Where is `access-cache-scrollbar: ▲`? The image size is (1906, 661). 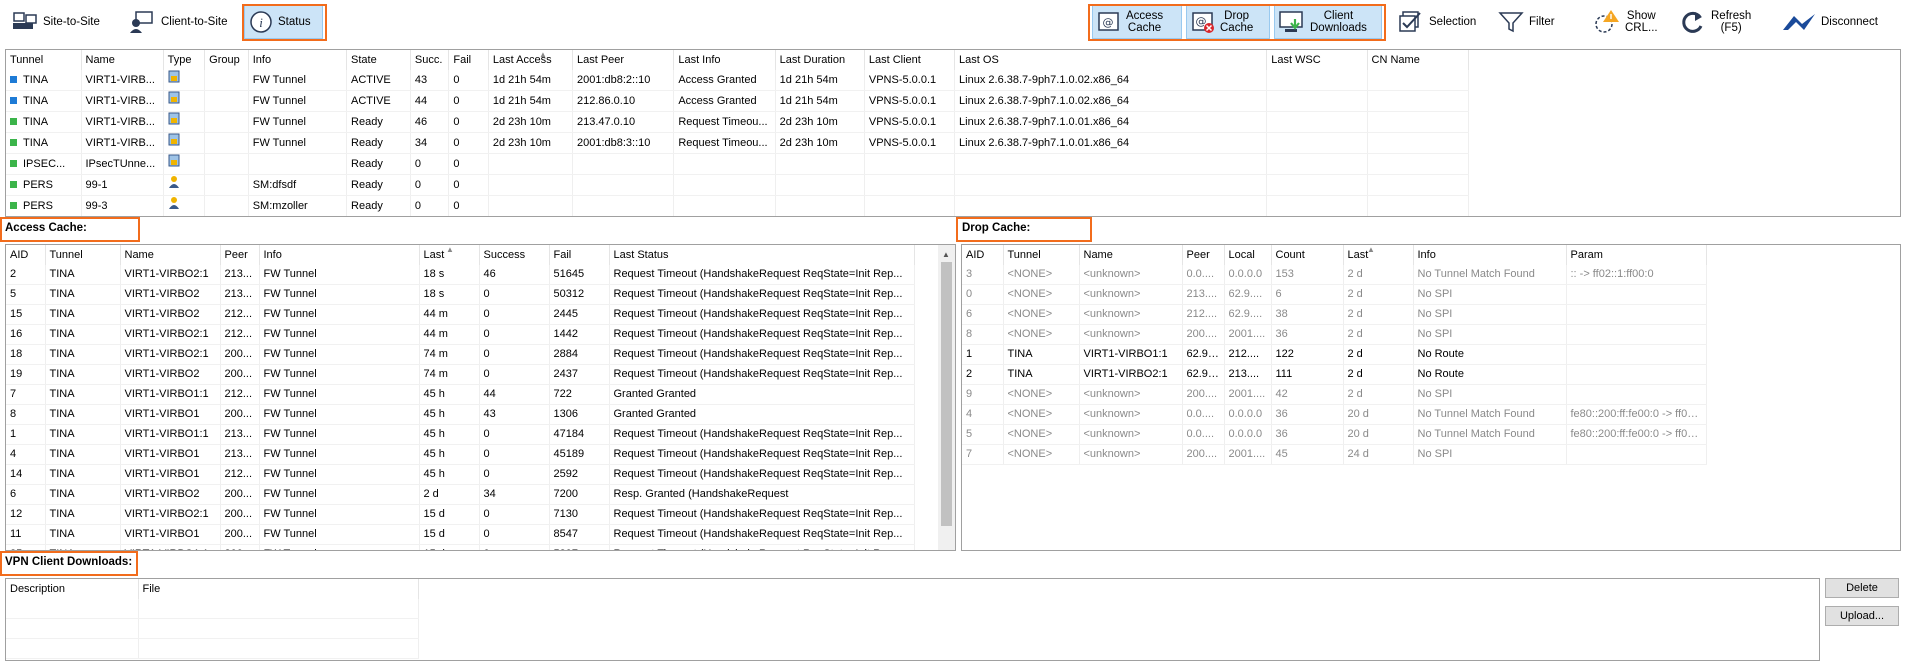
access-cache-scrollbar: ▲ is located at coordinates (946, 397).